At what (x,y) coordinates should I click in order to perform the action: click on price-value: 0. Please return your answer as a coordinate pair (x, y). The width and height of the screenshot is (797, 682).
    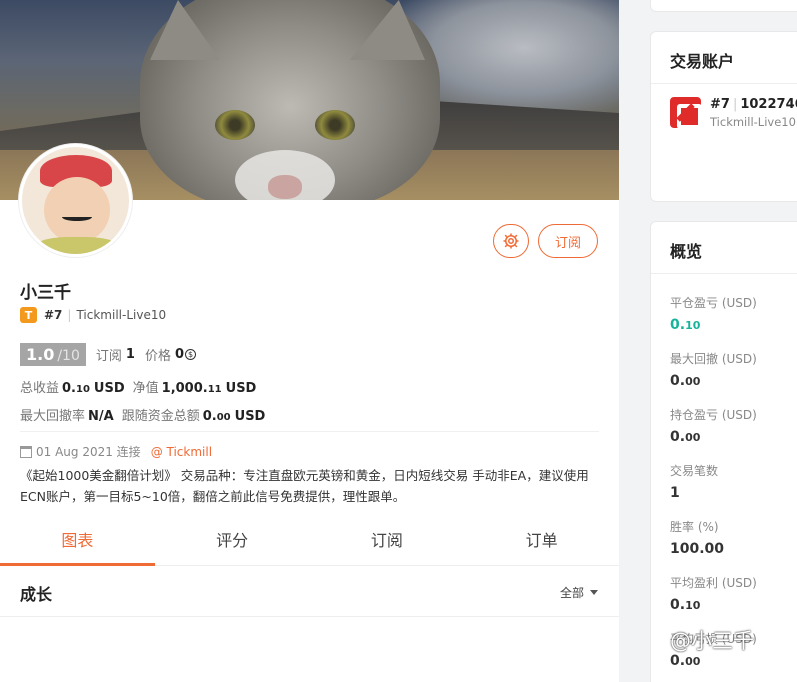
    Looking at the image, I should click on (179, 354).